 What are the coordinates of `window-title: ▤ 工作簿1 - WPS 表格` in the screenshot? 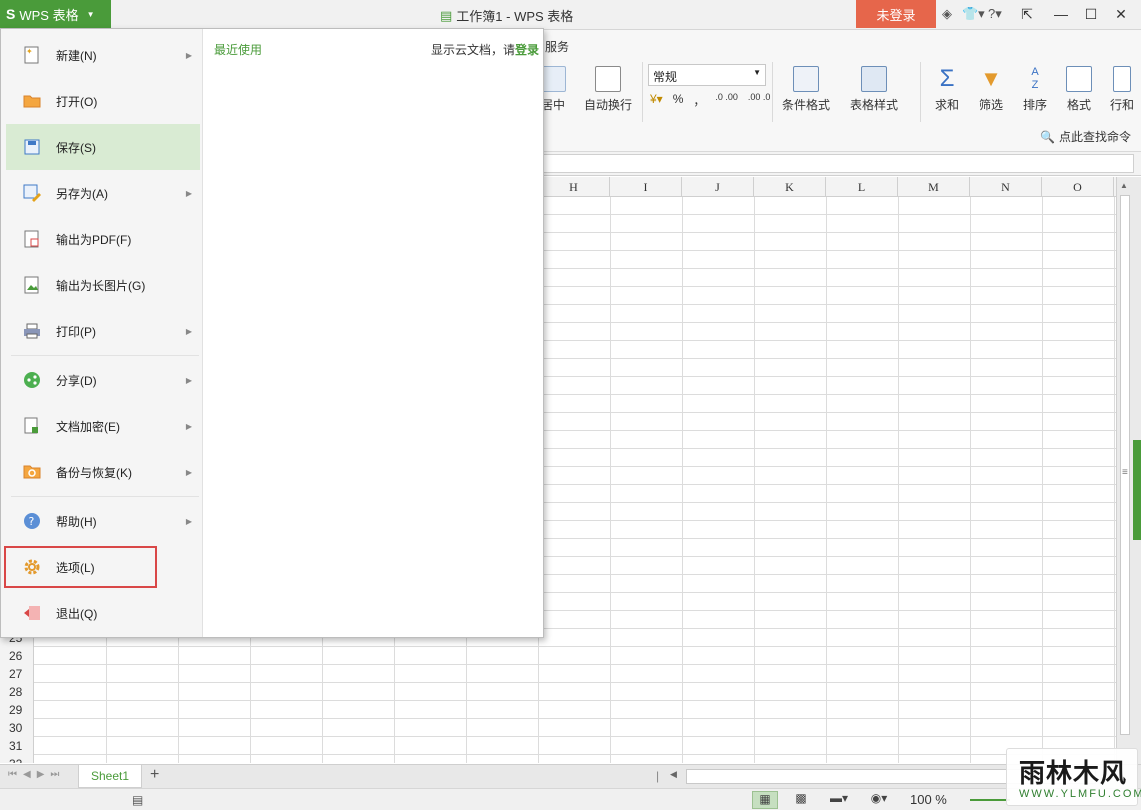 It's located at (506, 15).